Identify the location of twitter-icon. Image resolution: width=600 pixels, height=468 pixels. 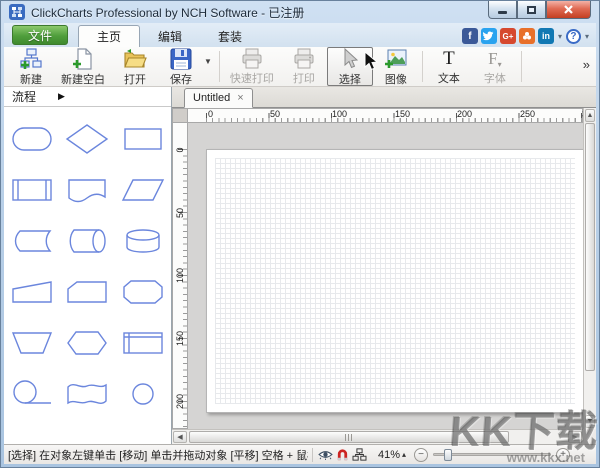
(488, 36).